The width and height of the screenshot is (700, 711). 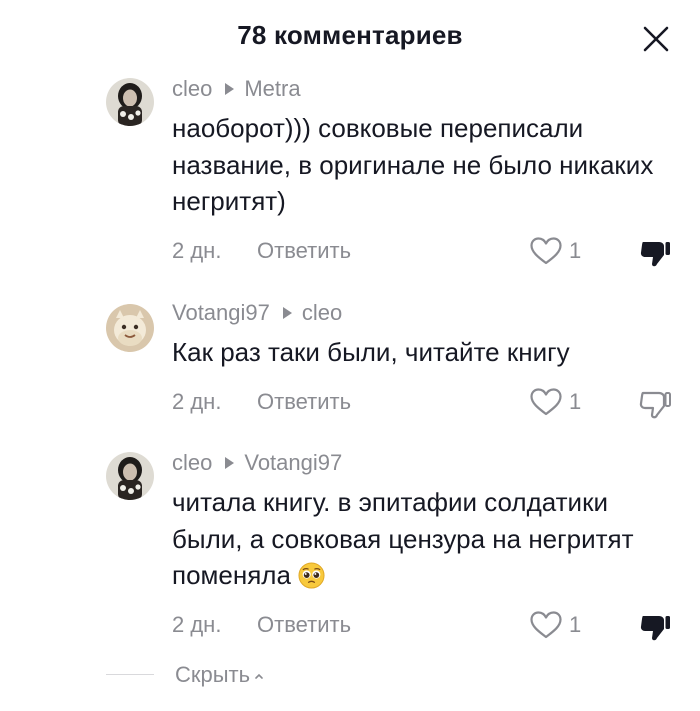 What do you see at coordinates (422, 463) in the screenshot?
I see `comment-meta: cleo Votangi97` at bounding box center [422, 463].